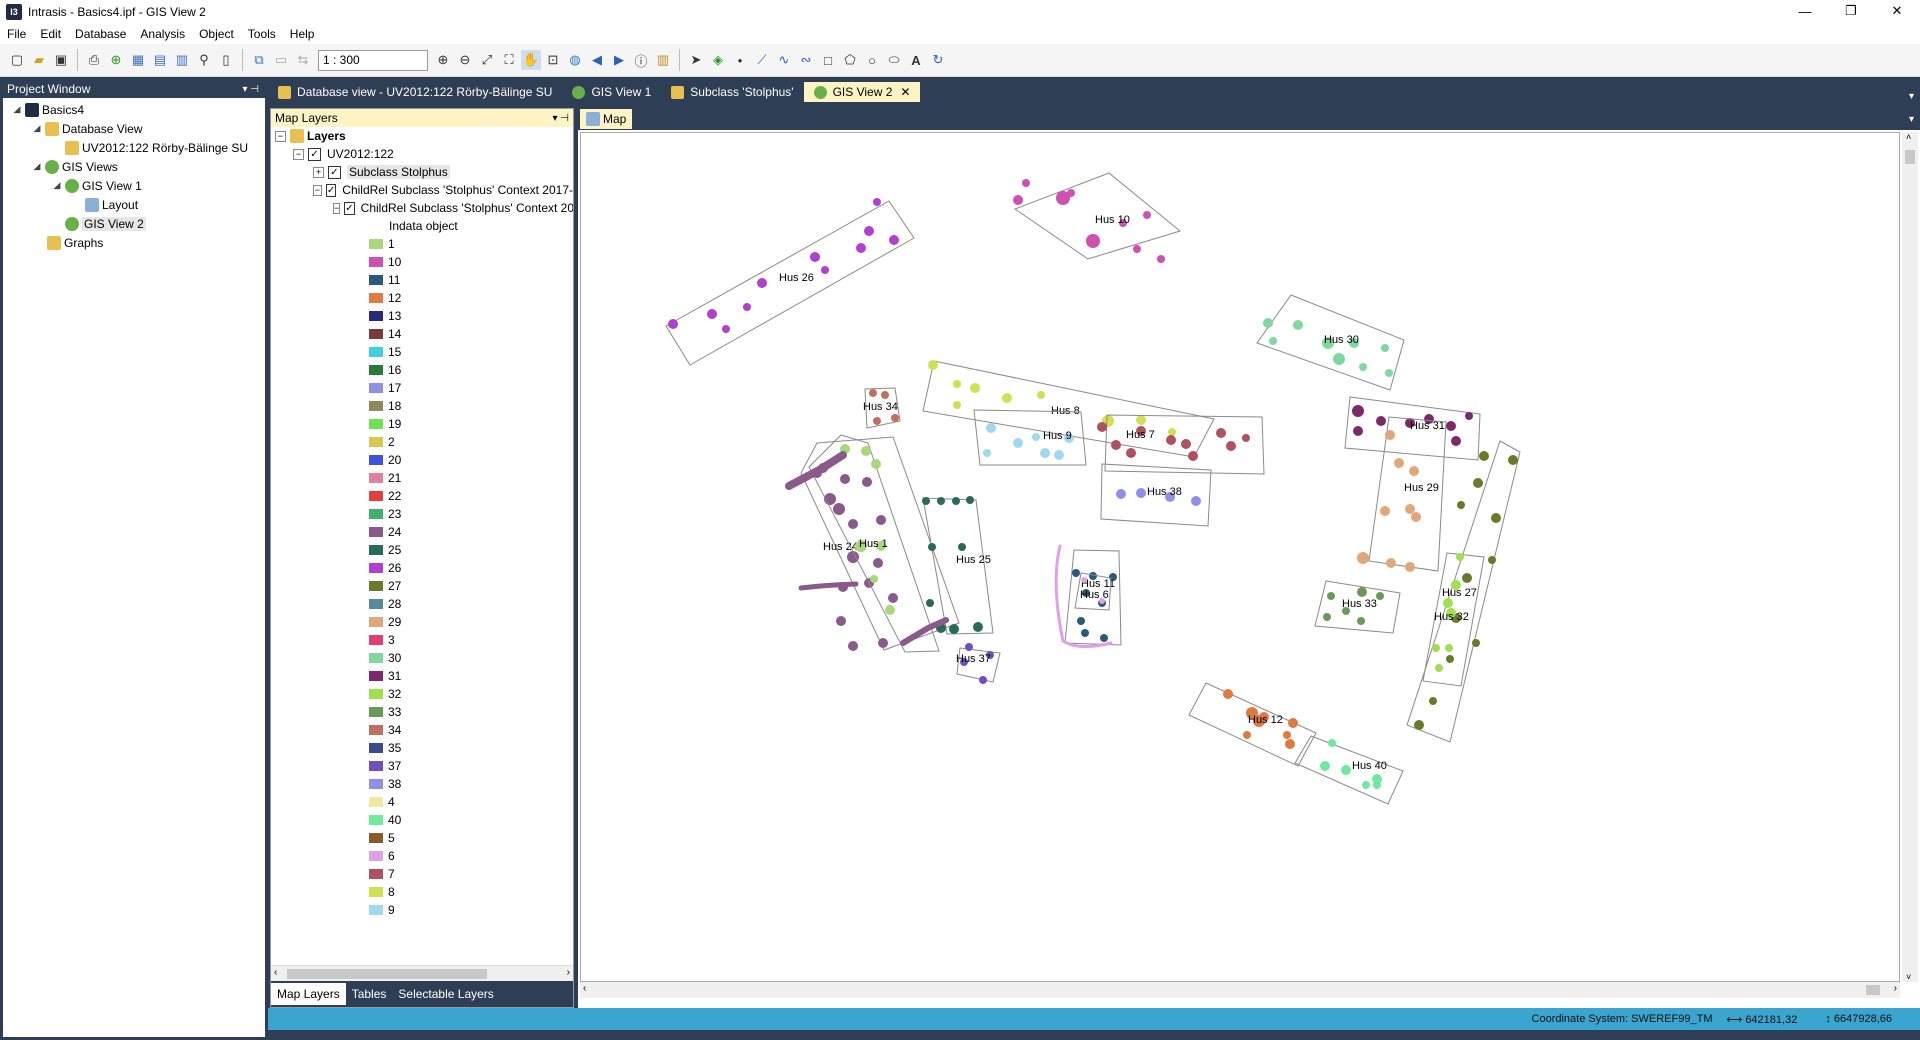 The height and width of the screenshot is (1040, 1920). Describe the element at coordinates (531, 60) in the screenshot. I see `pan-icon: ✋` at that location.